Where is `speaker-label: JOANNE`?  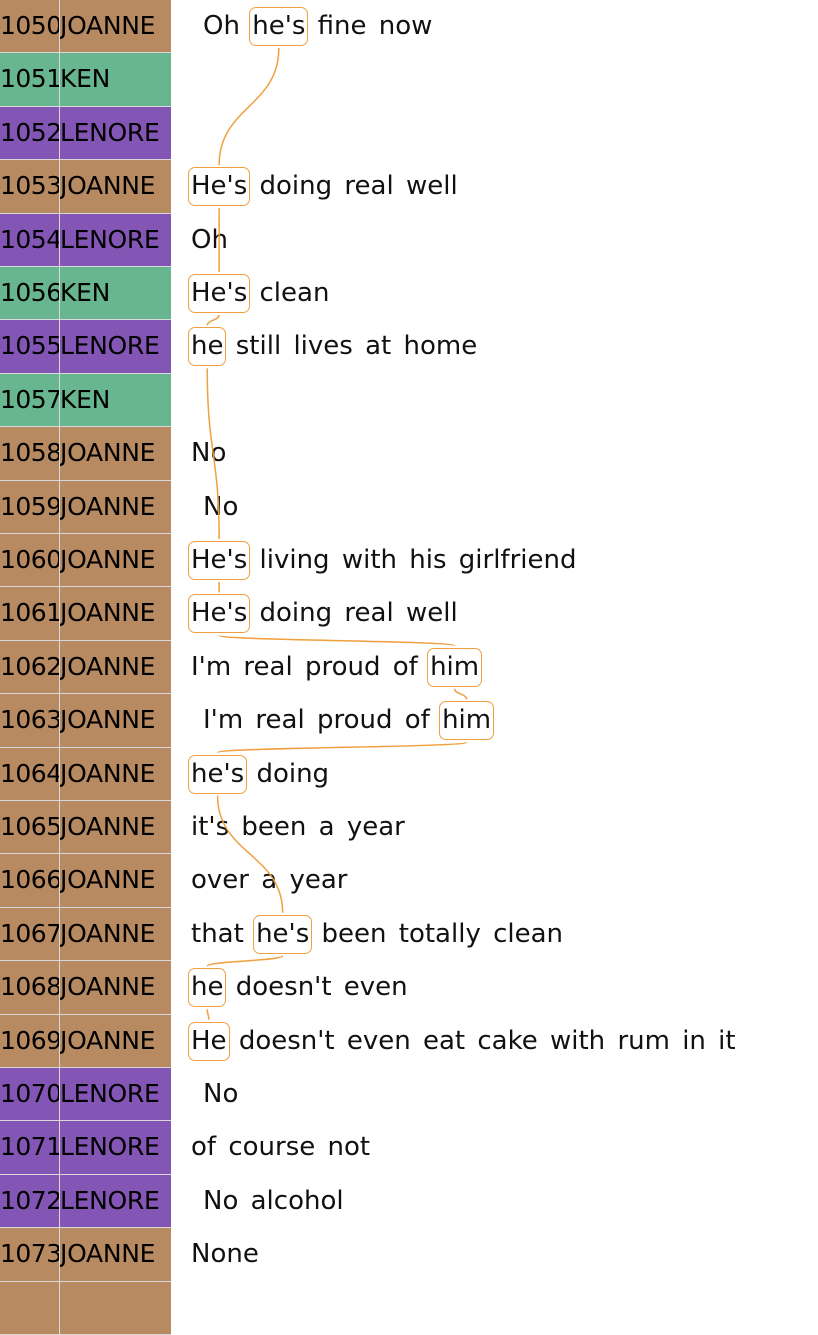
speaker-label: JOANNE is located at coordinates (115, 721).